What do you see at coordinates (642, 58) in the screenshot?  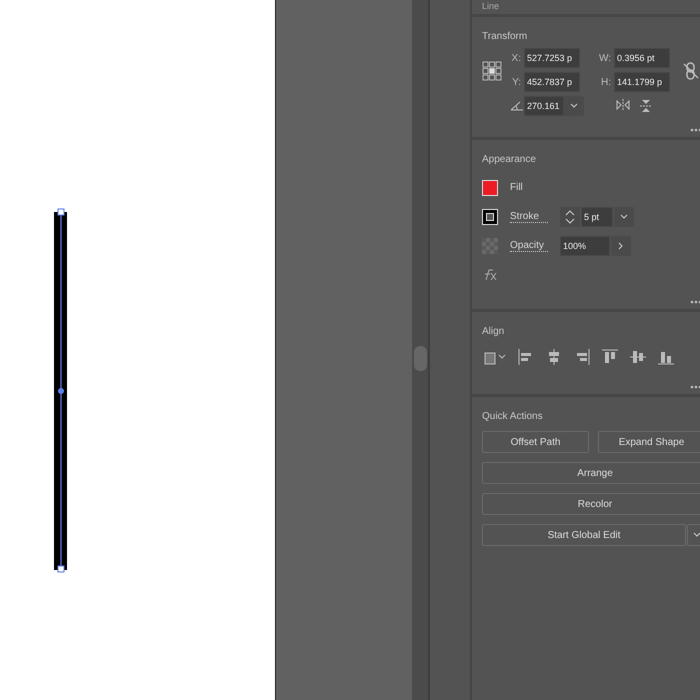 I see `number-field: 0.3956 pt` at bounding box center [642, 58].